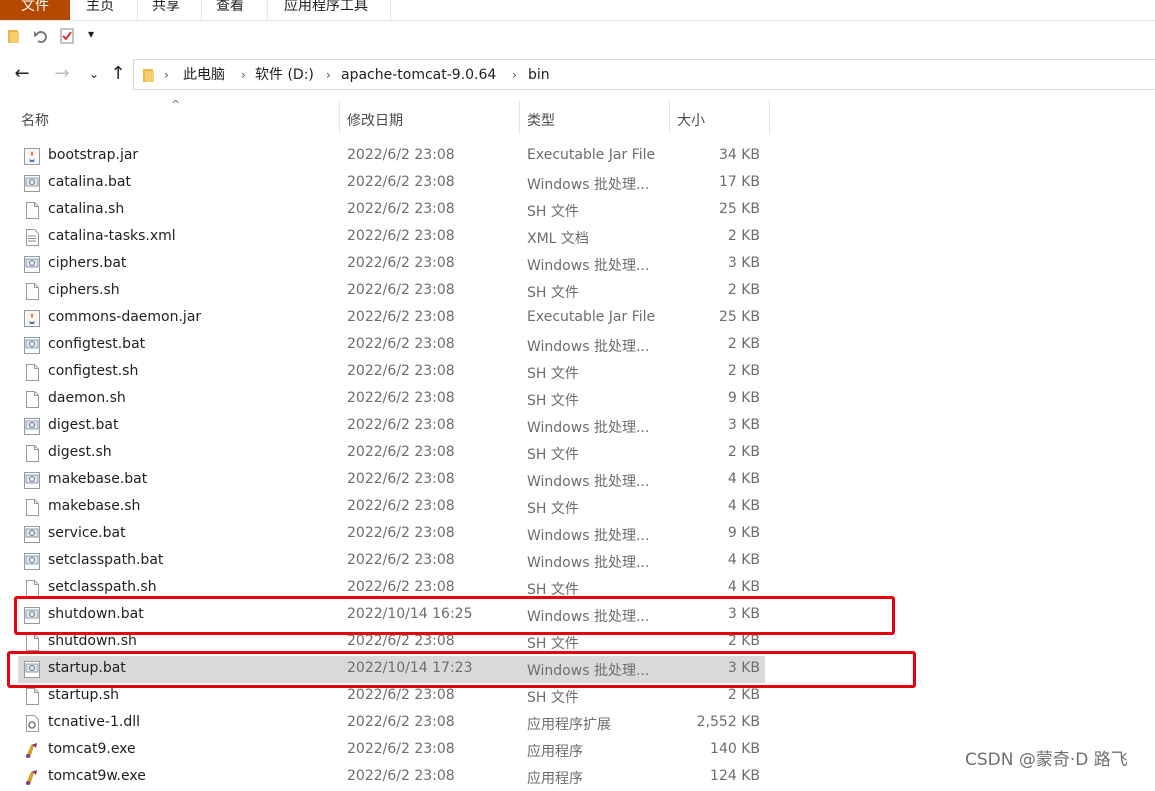  Describe the element at coordinates (67, 36) in the screenshot. I see `properties-check-icon` at that location.